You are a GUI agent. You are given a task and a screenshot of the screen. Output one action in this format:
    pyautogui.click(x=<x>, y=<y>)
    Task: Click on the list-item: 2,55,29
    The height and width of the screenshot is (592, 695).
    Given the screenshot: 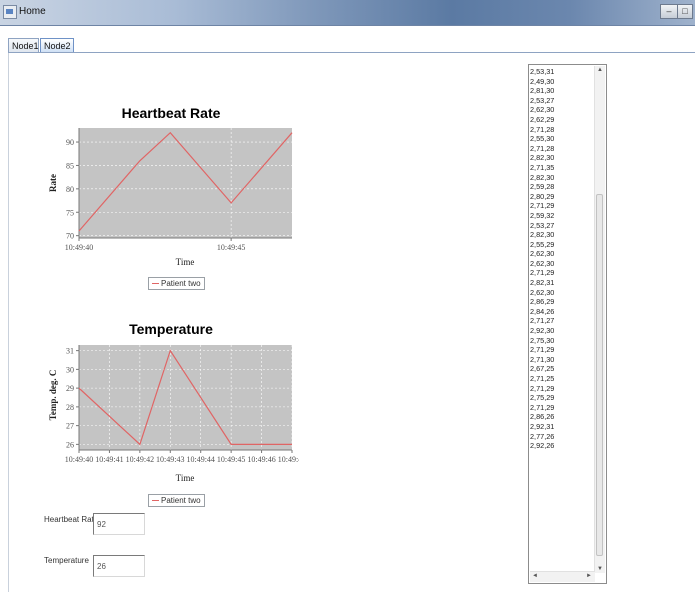 What is the action you would take?
    pyautogui.click(x=563, y=245)
    